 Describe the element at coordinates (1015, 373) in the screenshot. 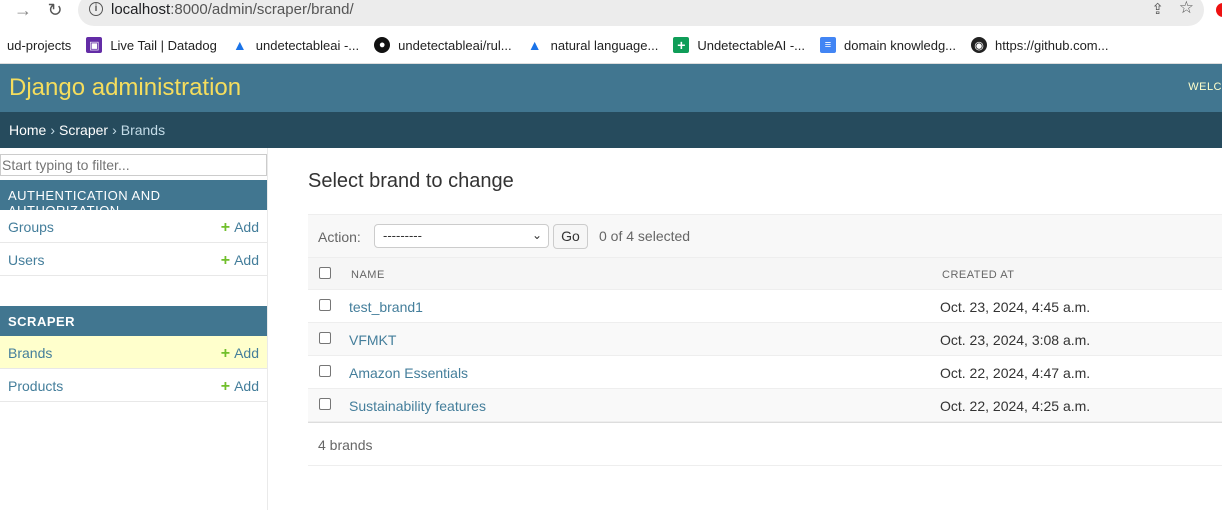

I see `row-created: Oct. 22, 2024, 4:47 a.m.` at that location.